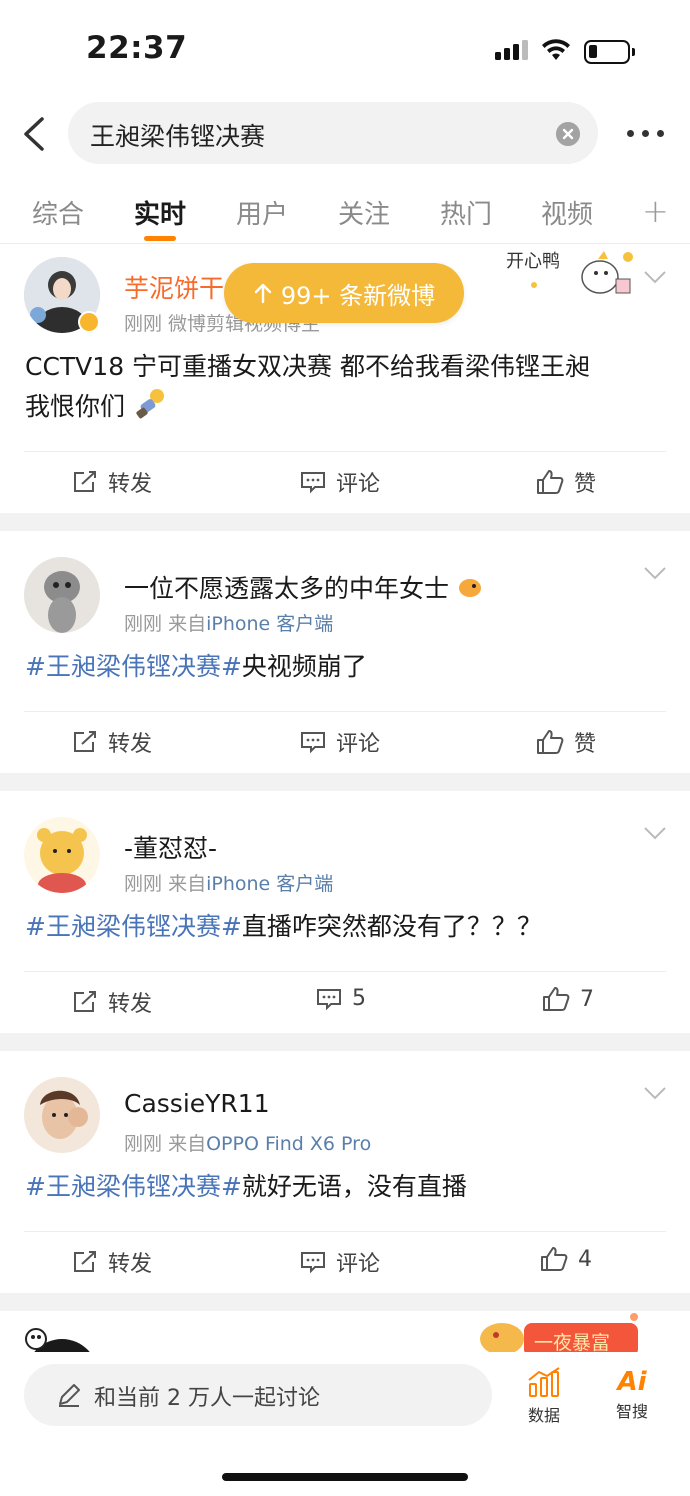 The width and height of the screenshot is (690, 1496). Describe the element at coordinates (358, 484) in the screenshot. I see `comment-label: 评论` at that location.